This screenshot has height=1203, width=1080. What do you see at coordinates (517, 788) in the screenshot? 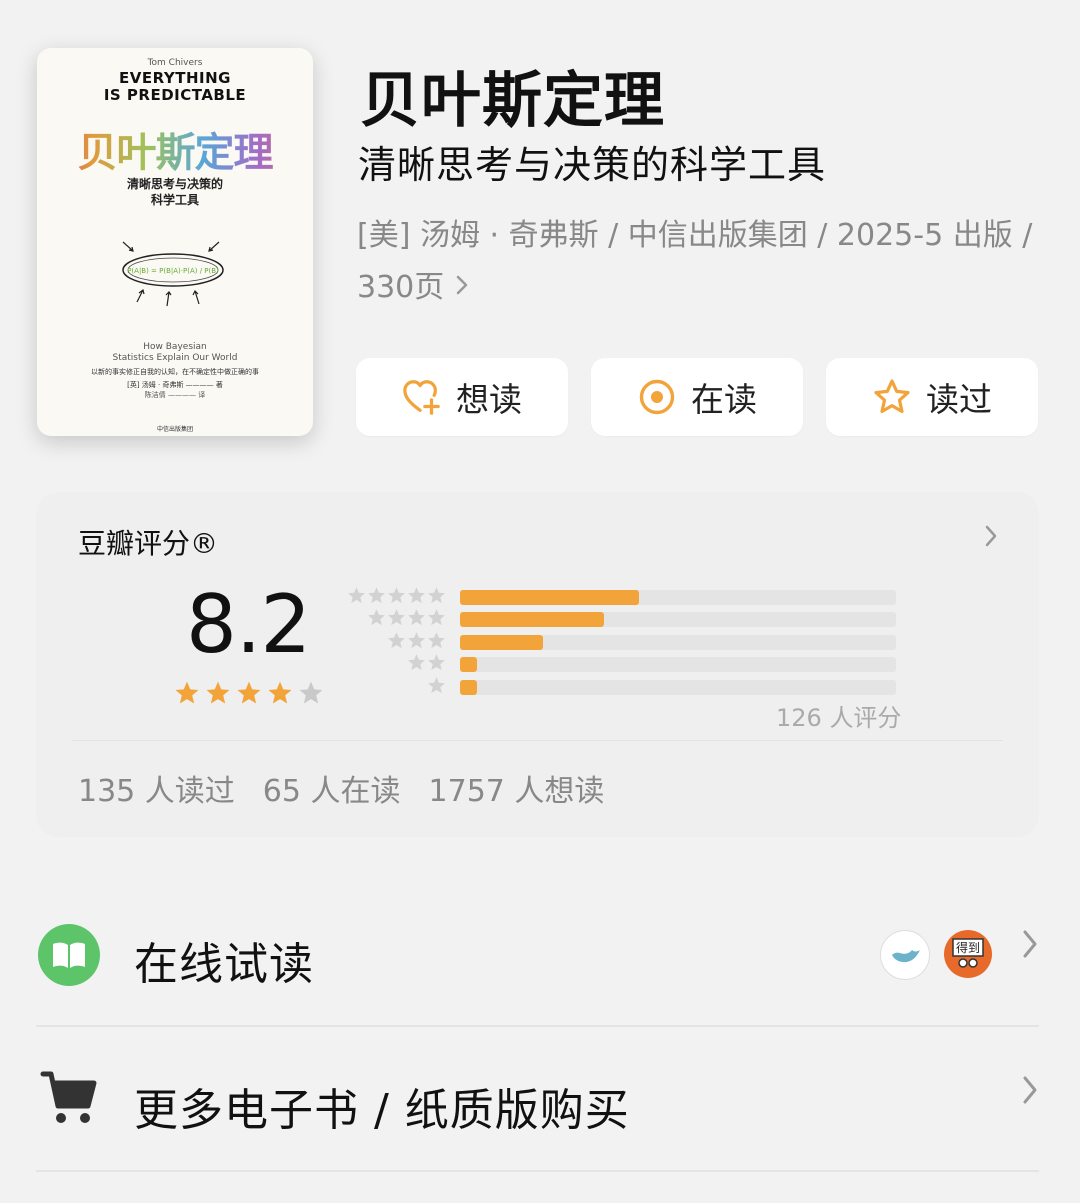
I see `want-count: 1757 人想读` at bounding box center [517, 788].